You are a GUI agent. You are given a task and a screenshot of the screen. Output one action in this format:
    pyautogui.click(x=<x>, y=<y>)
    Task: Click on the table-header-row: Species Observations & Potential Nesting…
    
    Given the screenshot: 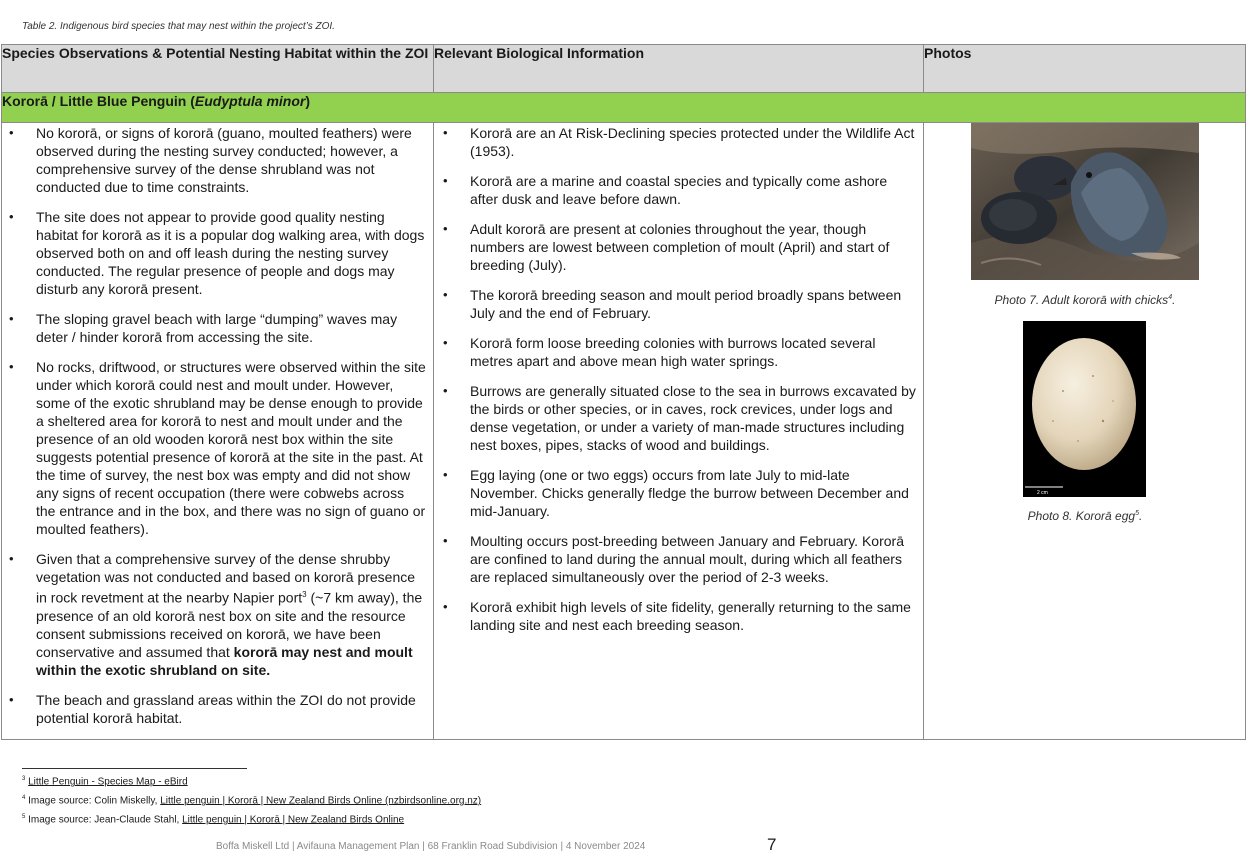 What is the action you would take?
    pyautogui.click(x=623, y=68)
    